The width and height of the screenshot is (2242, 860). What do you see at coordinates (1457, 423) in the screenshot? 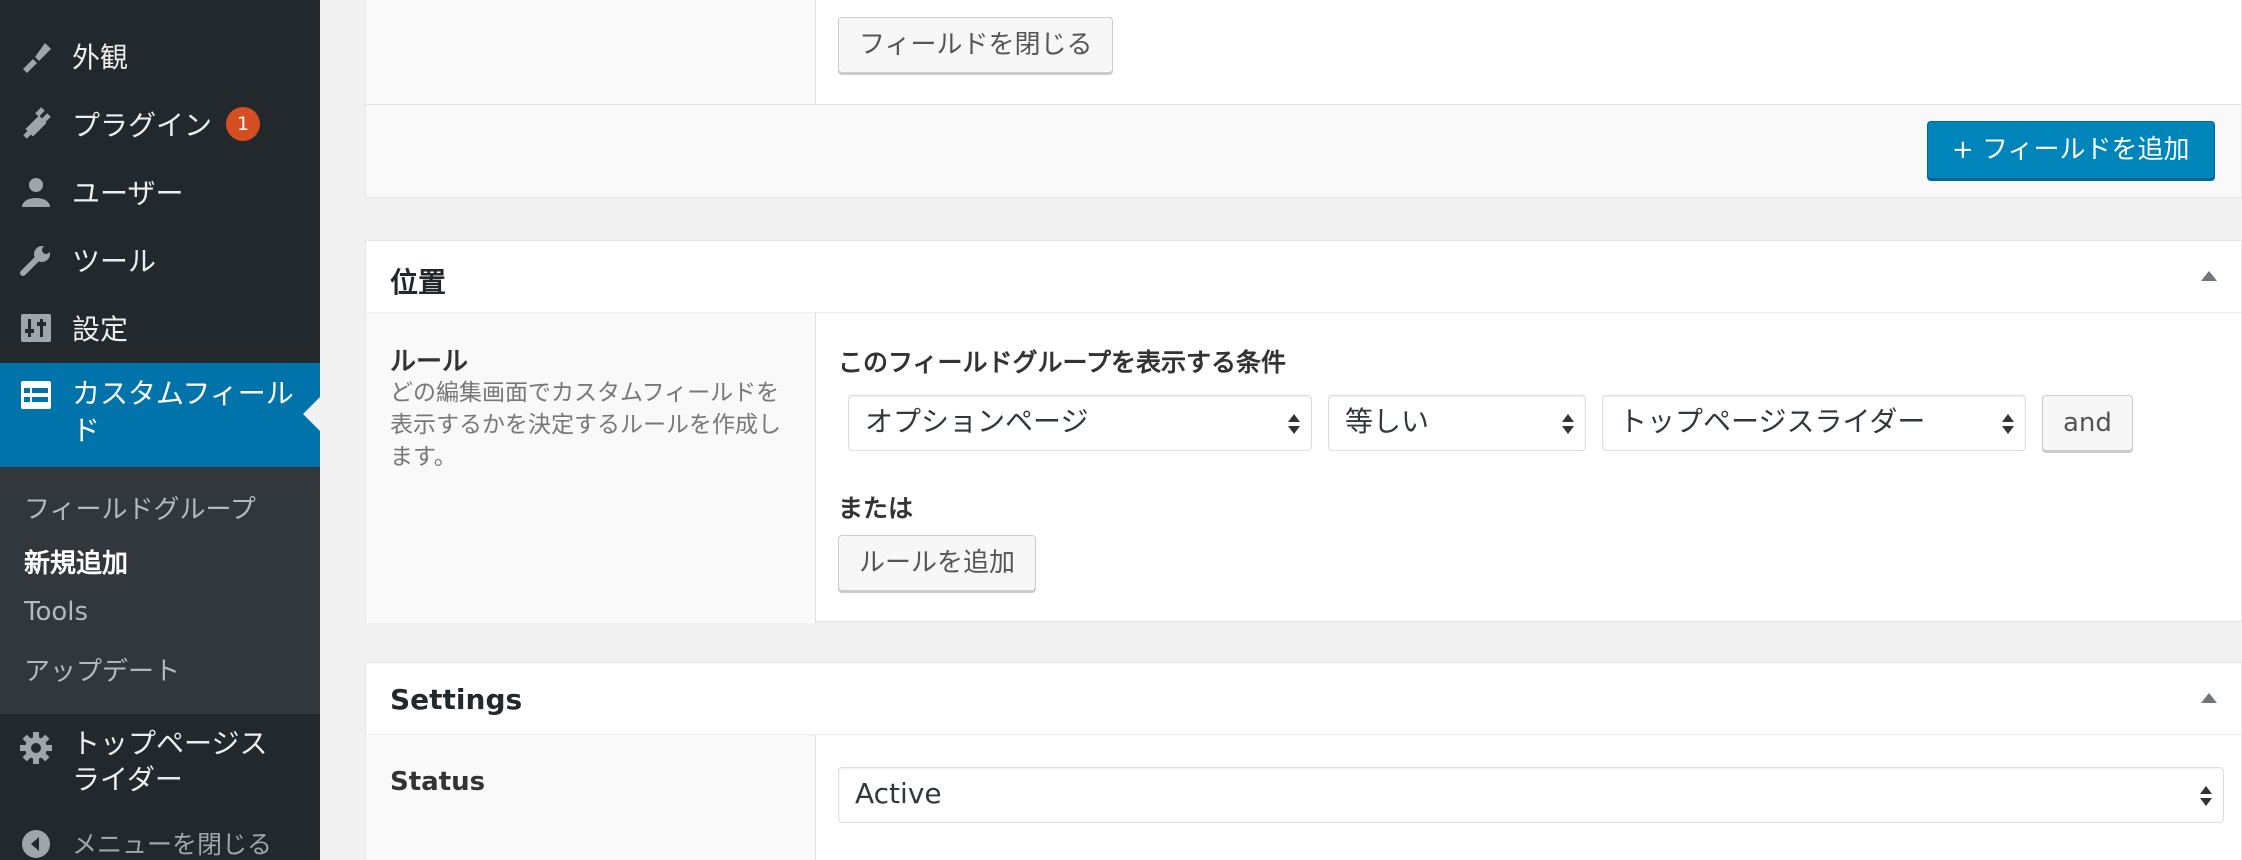
I see `rule-operator-select: 等しい` at bounding box center [1457, 423].